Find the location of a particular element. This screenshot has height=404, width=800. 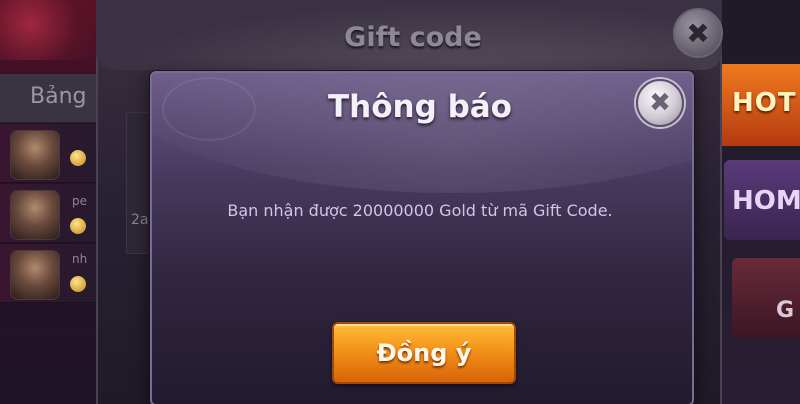

player-name-fragment: nh is located at coordinates (80, 259).